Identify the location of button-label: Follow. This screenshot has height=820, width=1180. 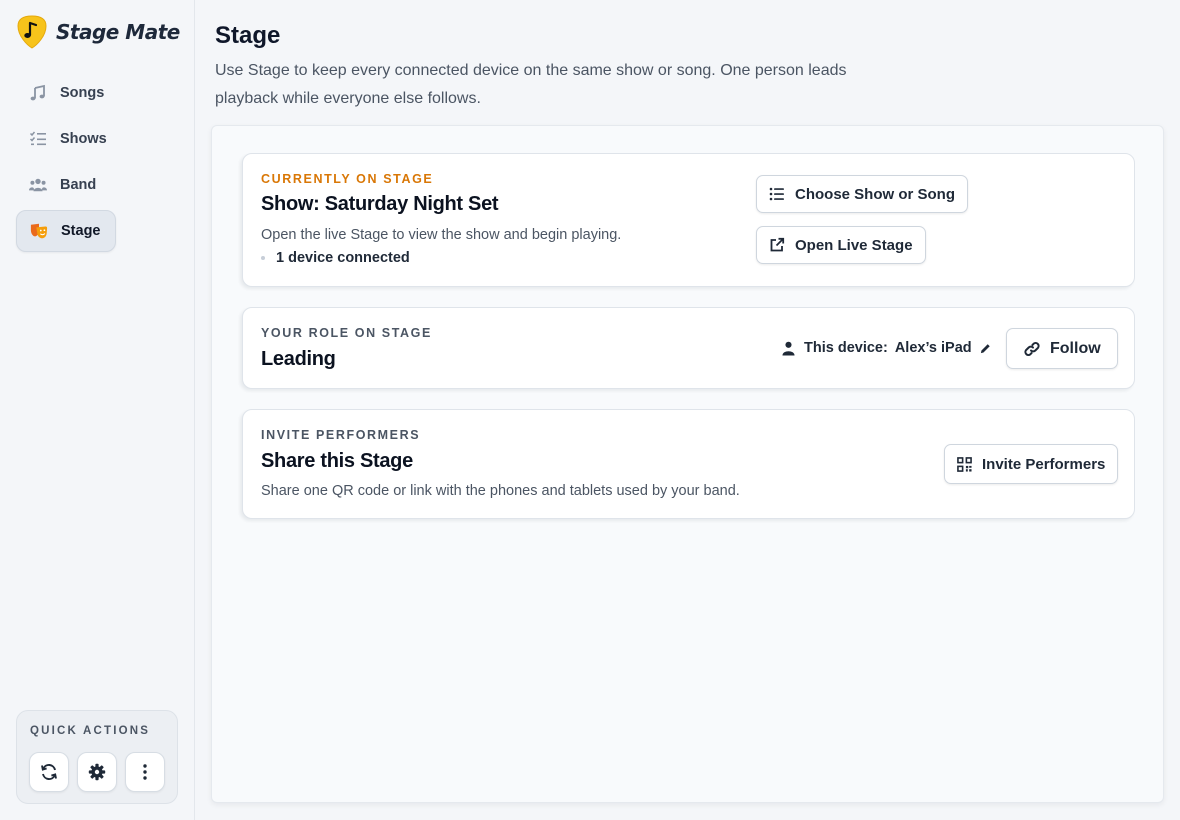
(1075, 348).